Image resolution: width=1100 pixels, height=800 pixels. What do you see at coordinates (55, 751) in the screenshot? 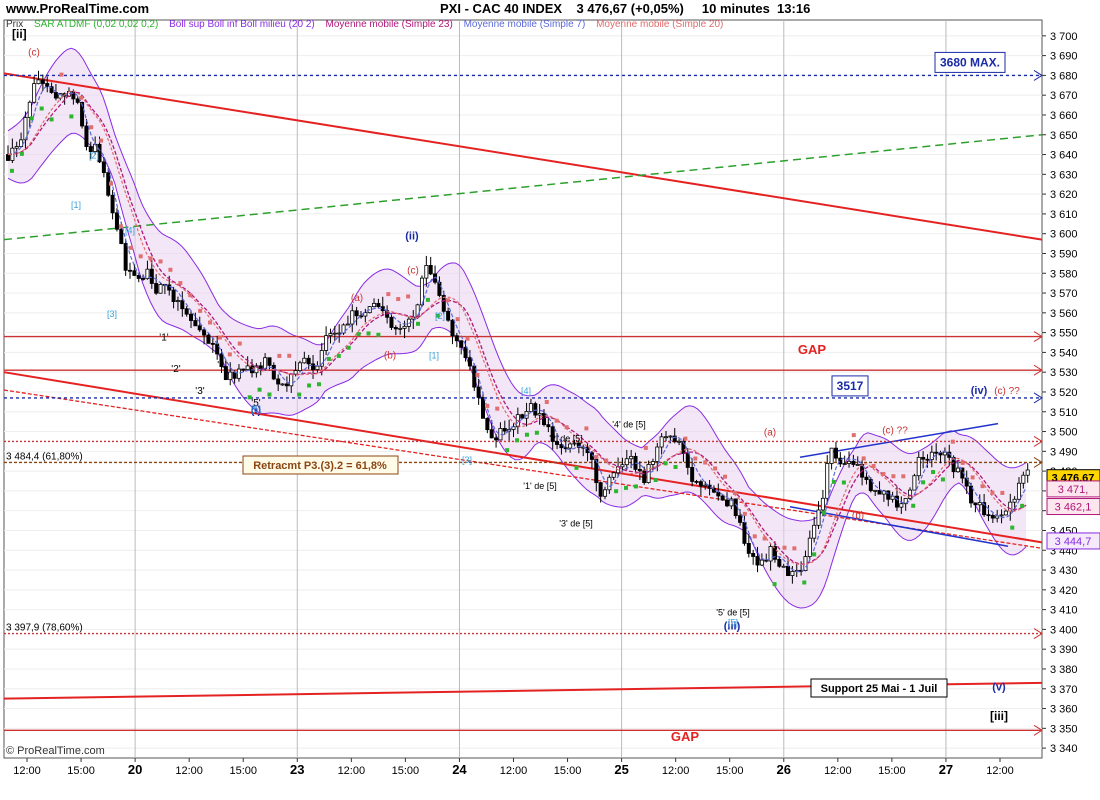
I see `copyright-text: © ProRealTime.com` at bounding box center [55, 751].